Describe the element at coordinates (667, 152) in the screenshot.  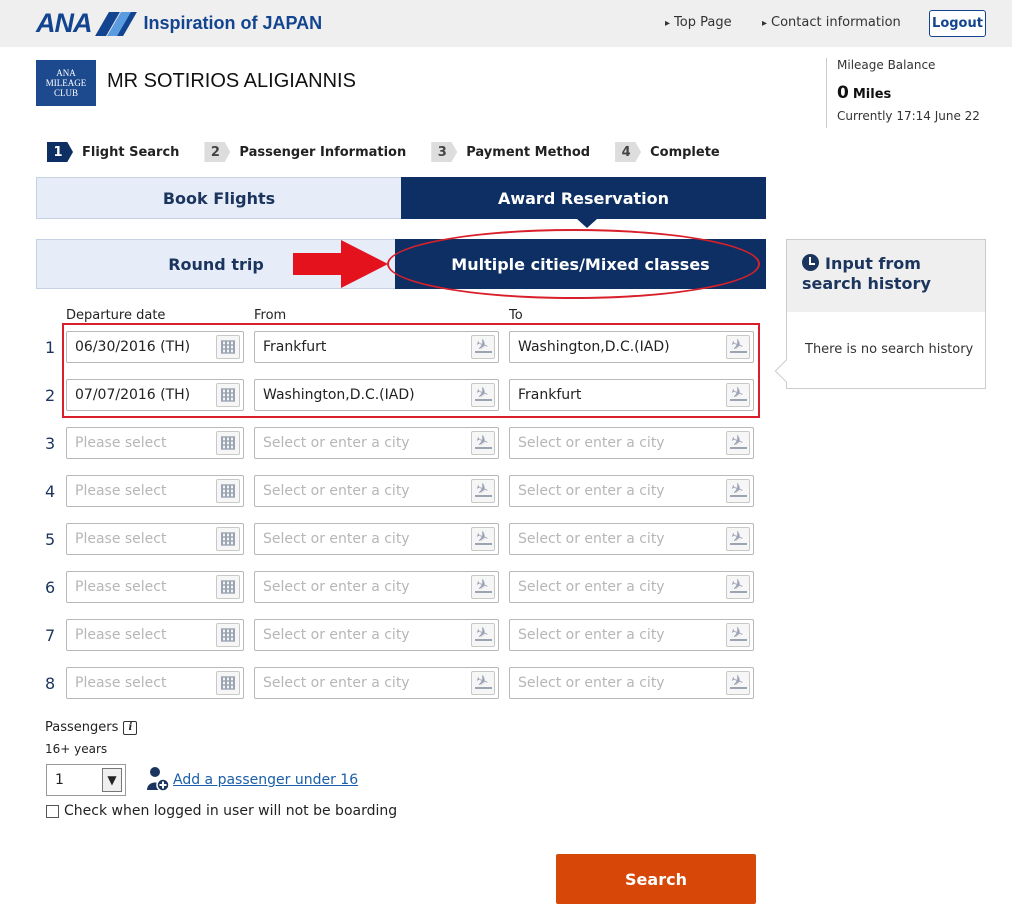
I see `step-complete: 4 Complete` at that location.